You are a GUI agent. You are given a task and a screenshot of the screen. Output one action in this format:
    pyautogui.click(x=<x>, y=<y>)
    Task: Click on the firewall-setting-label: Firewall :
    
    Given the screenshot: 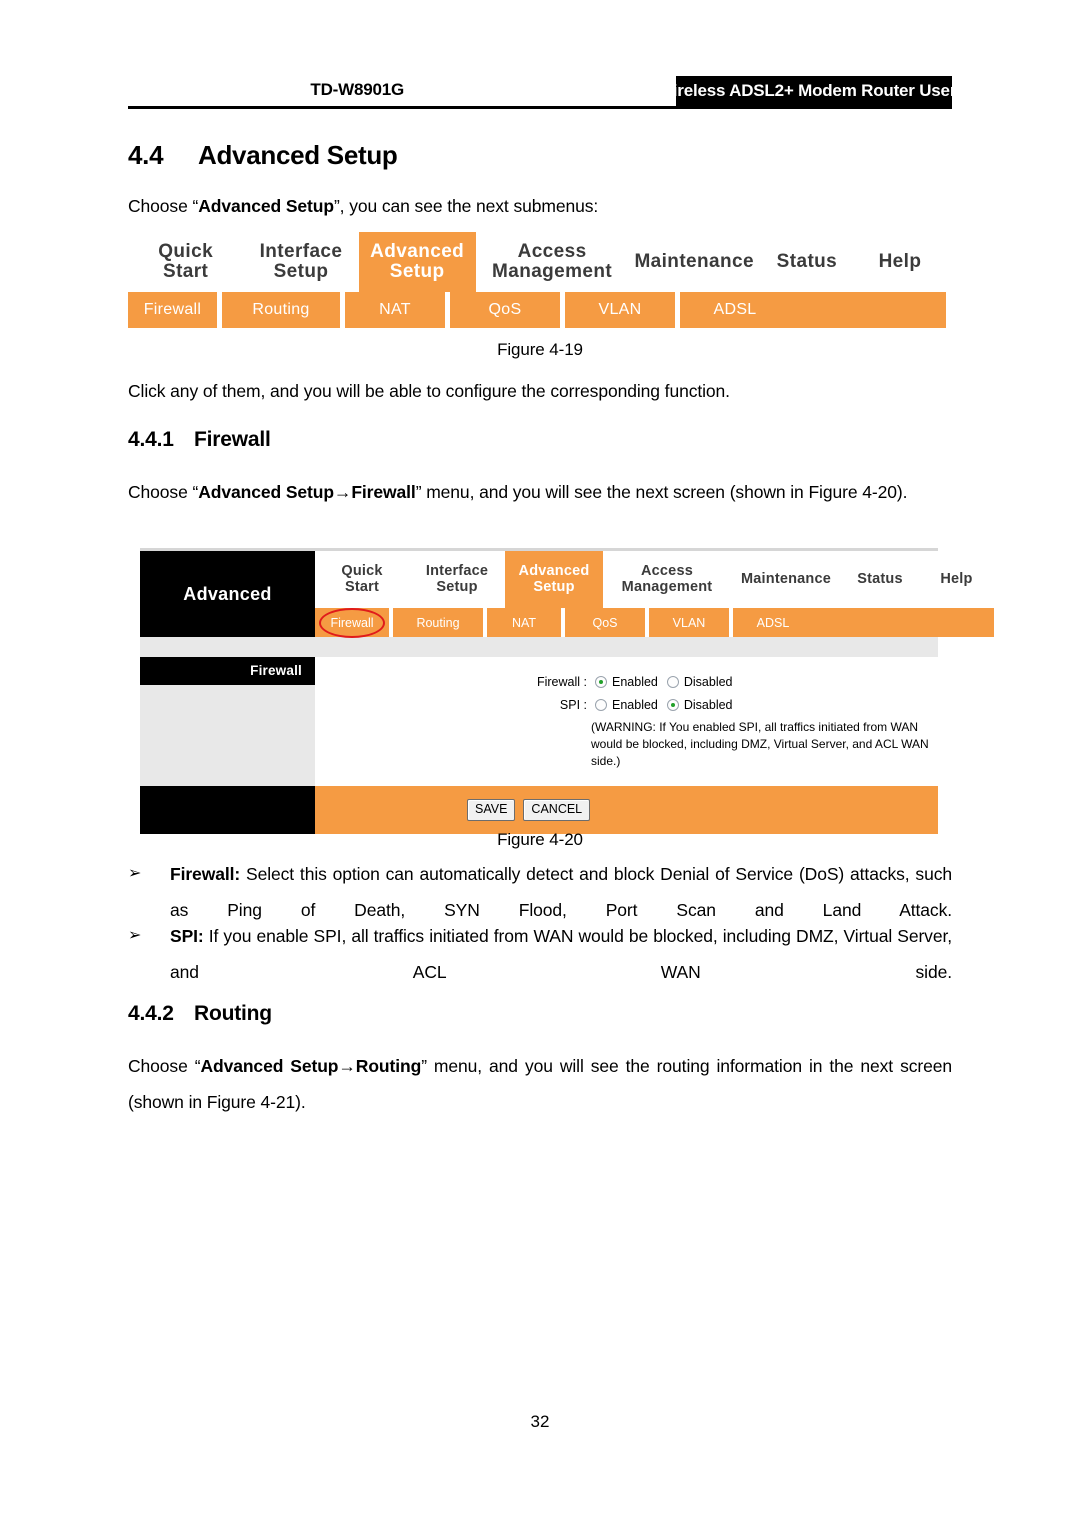 What is the action you would take?
    pyautogui.click(x=561, y=682)
    